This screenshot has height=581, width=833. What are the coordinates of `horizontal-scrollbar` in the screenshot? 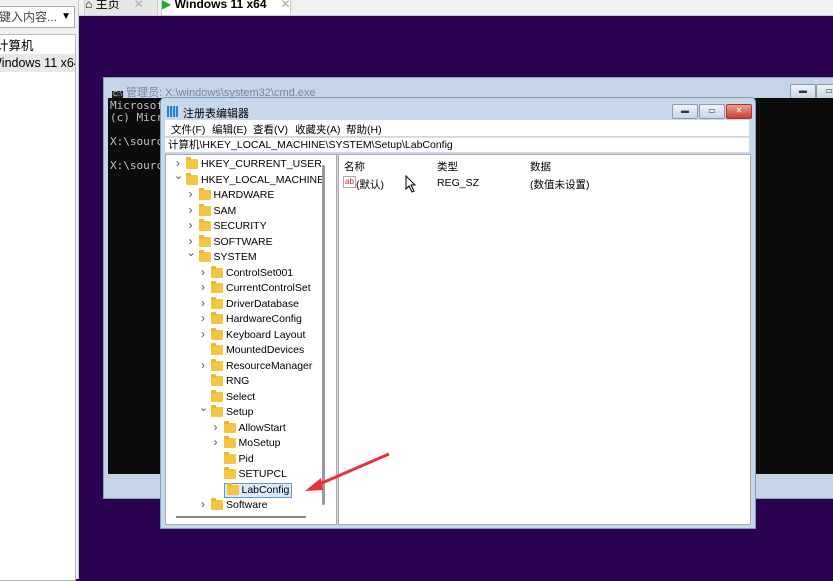 It's located at (241, 517).